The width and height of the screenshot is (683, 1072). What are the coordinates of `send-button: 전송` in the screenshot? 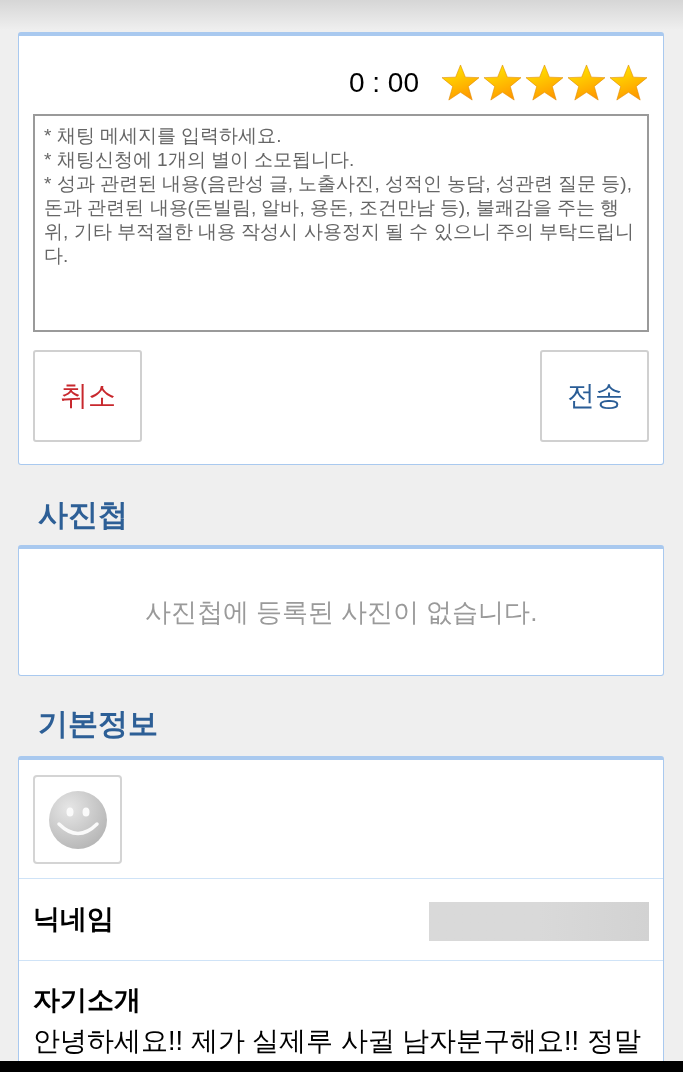 It's located at (594, 396).